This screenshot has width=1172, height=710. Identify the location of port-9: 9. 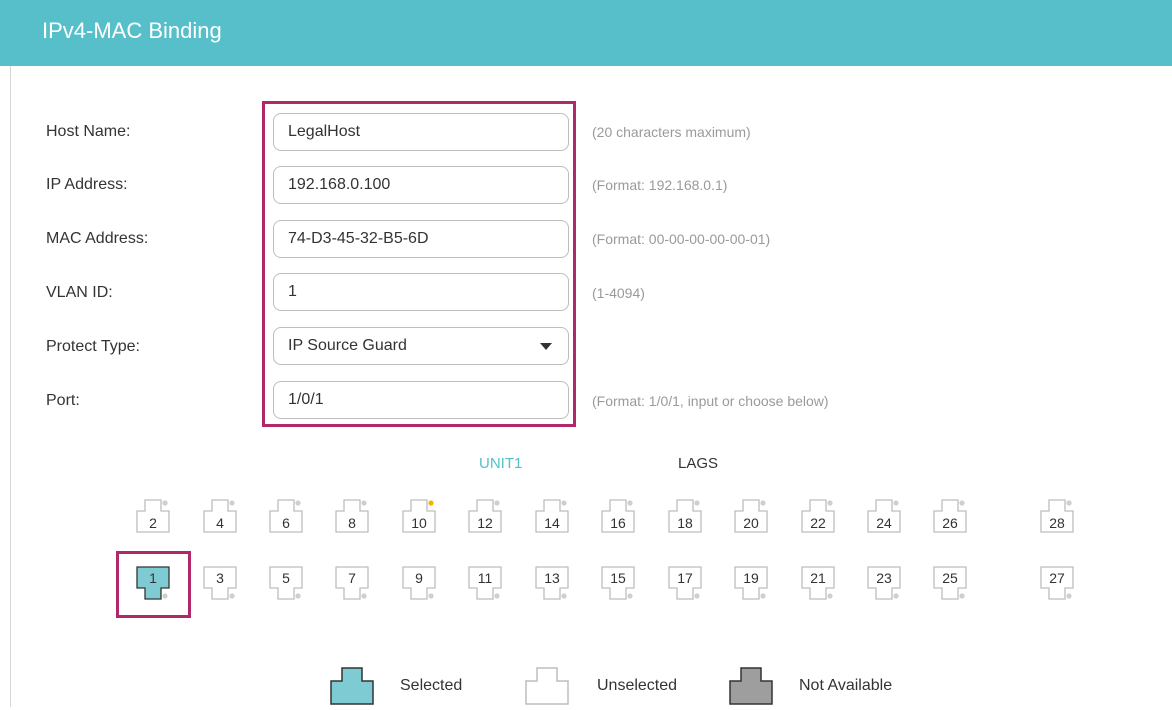
(419, 583).